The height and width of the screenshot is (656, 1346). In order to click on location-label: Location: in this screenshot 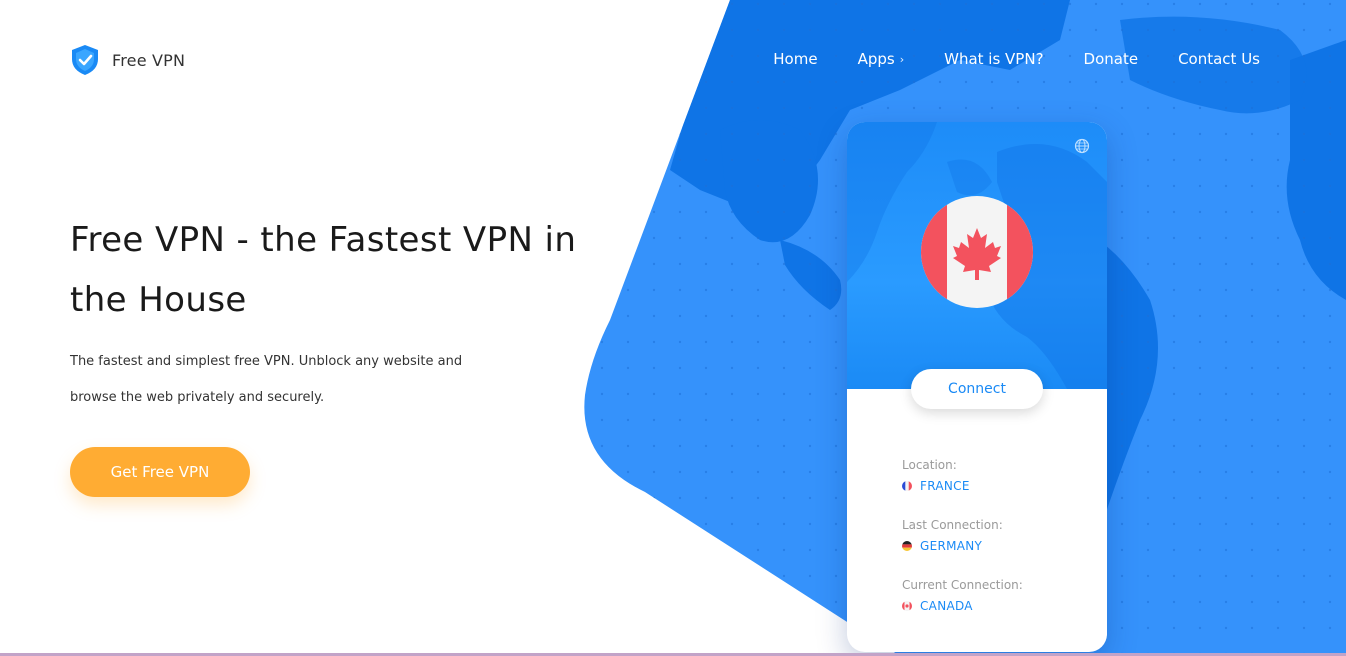, I will do `click(929, 465)`.